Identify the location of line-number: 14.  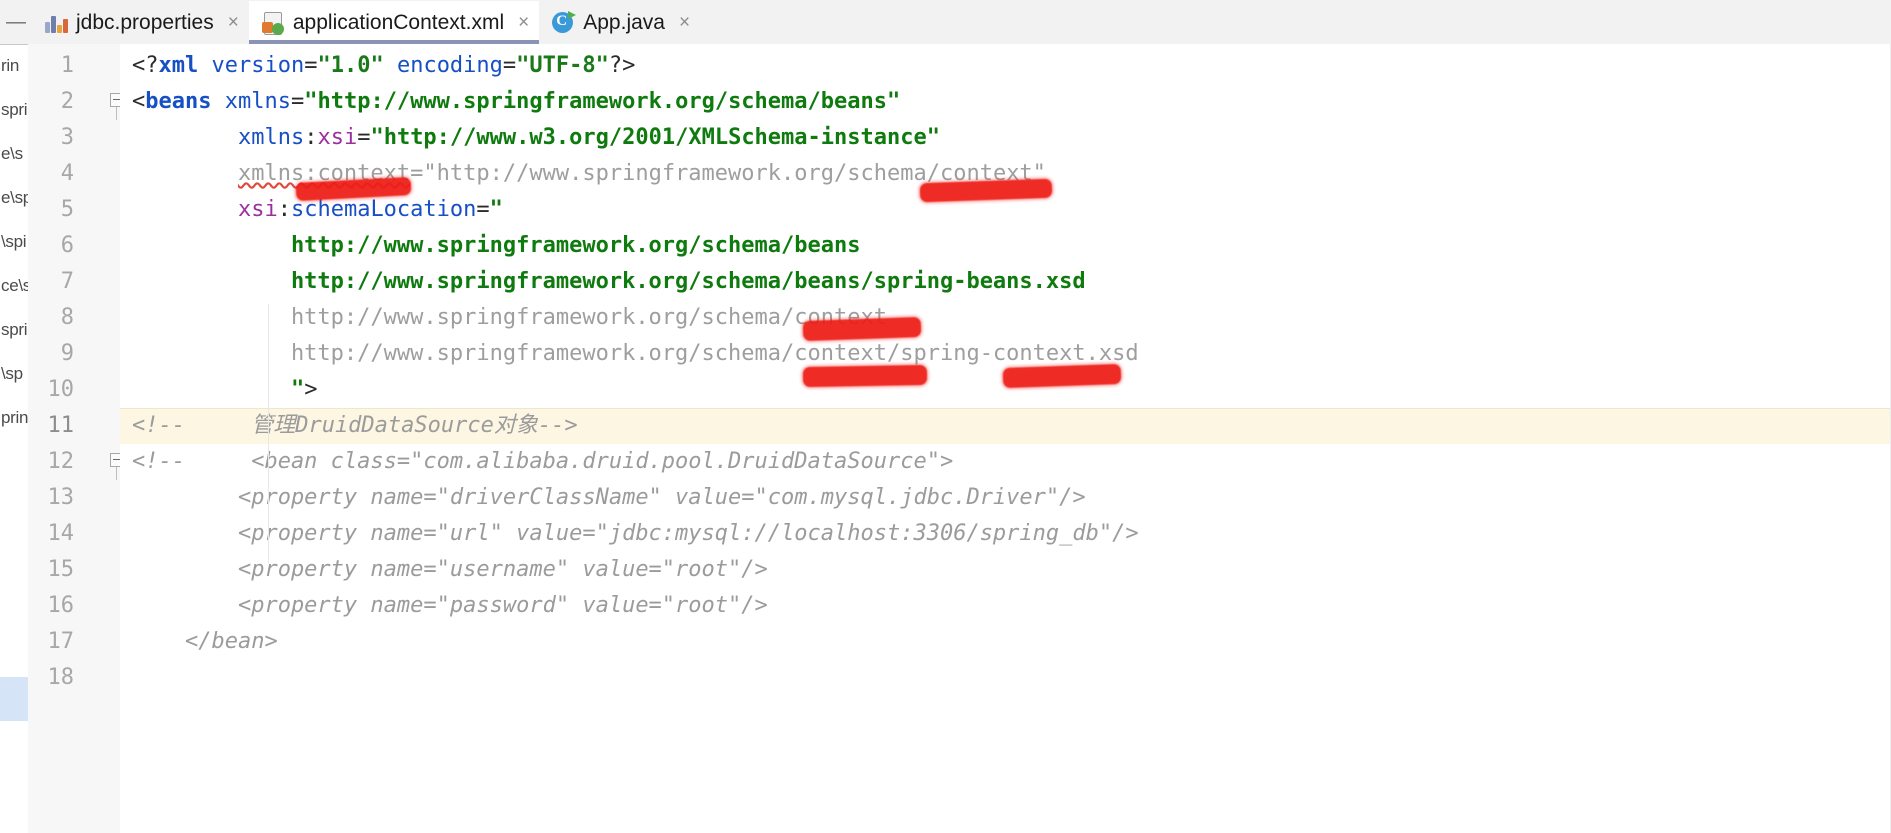
(44, 534).